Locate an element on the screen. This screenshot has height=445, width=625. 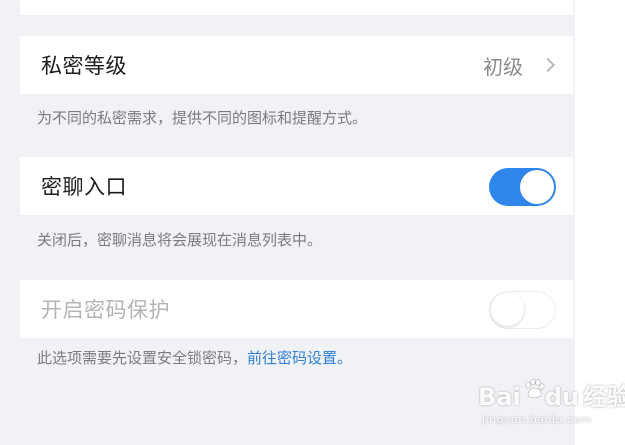
privacy-level-row: 私密等级 初级 is located at coordinates (296, 65).